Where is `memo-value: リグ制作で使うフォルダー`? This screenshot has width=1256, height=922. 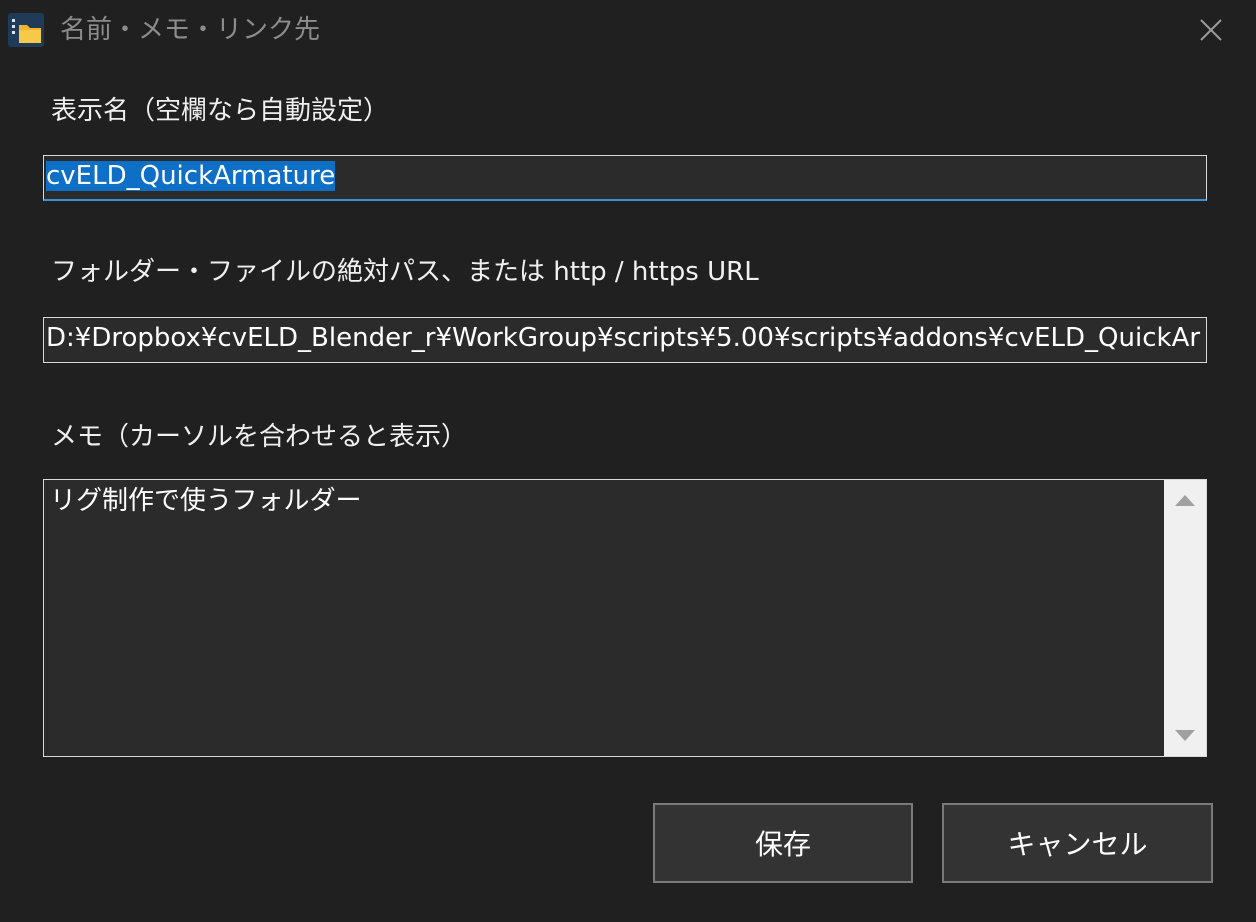 memo-value: リグ制作で使うフォルダー is located at coordinates (206, 501).